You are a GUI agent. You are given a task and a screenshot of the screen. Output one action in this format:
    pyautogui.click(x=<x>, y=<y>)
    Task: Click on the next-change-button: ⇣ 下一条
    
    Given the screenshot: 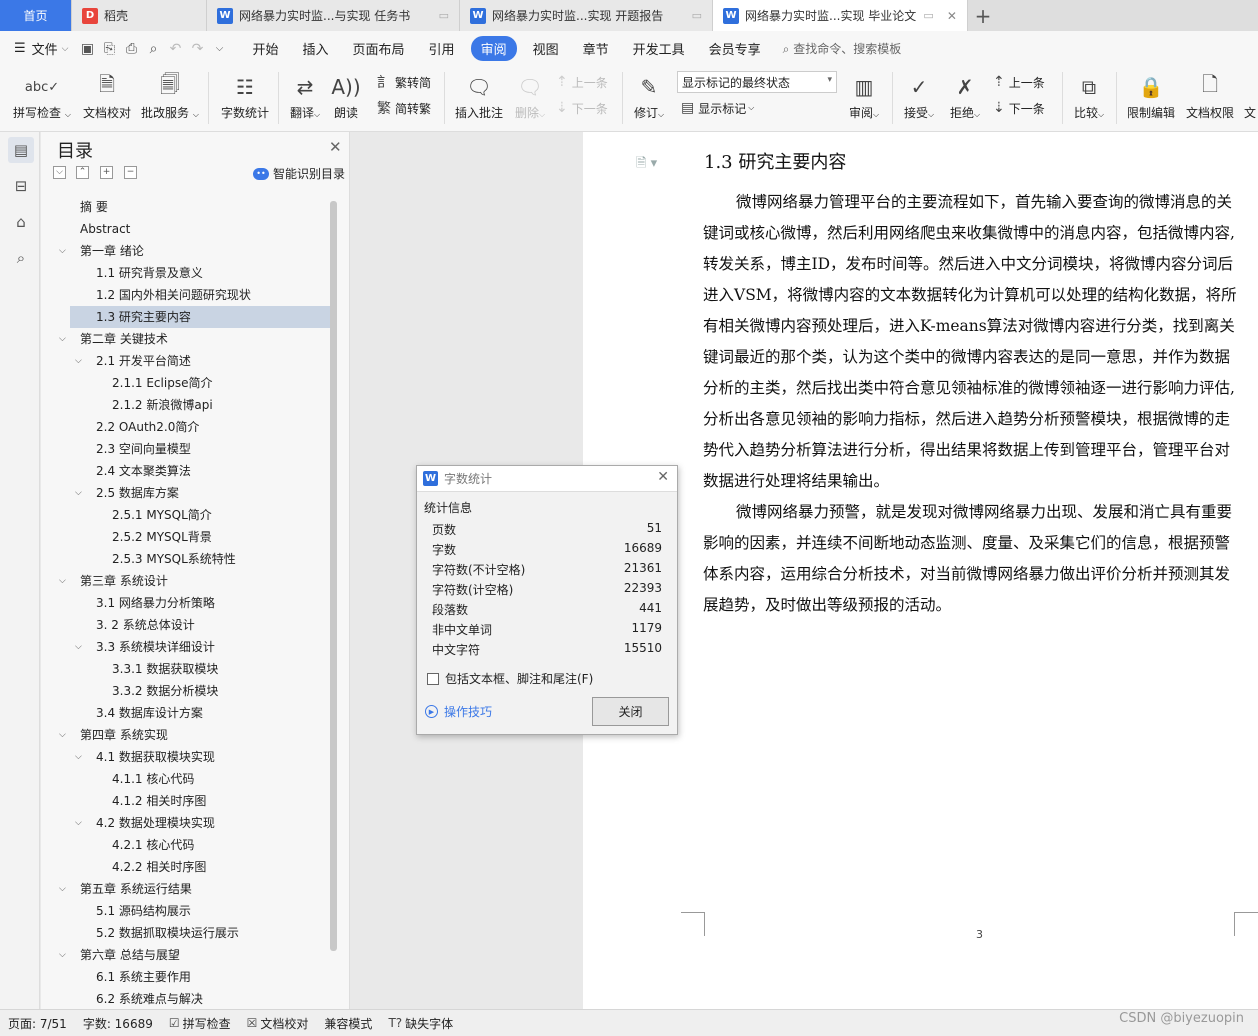 What is the action you would take?
    pyautogui.click(x=1019, y=108)
    